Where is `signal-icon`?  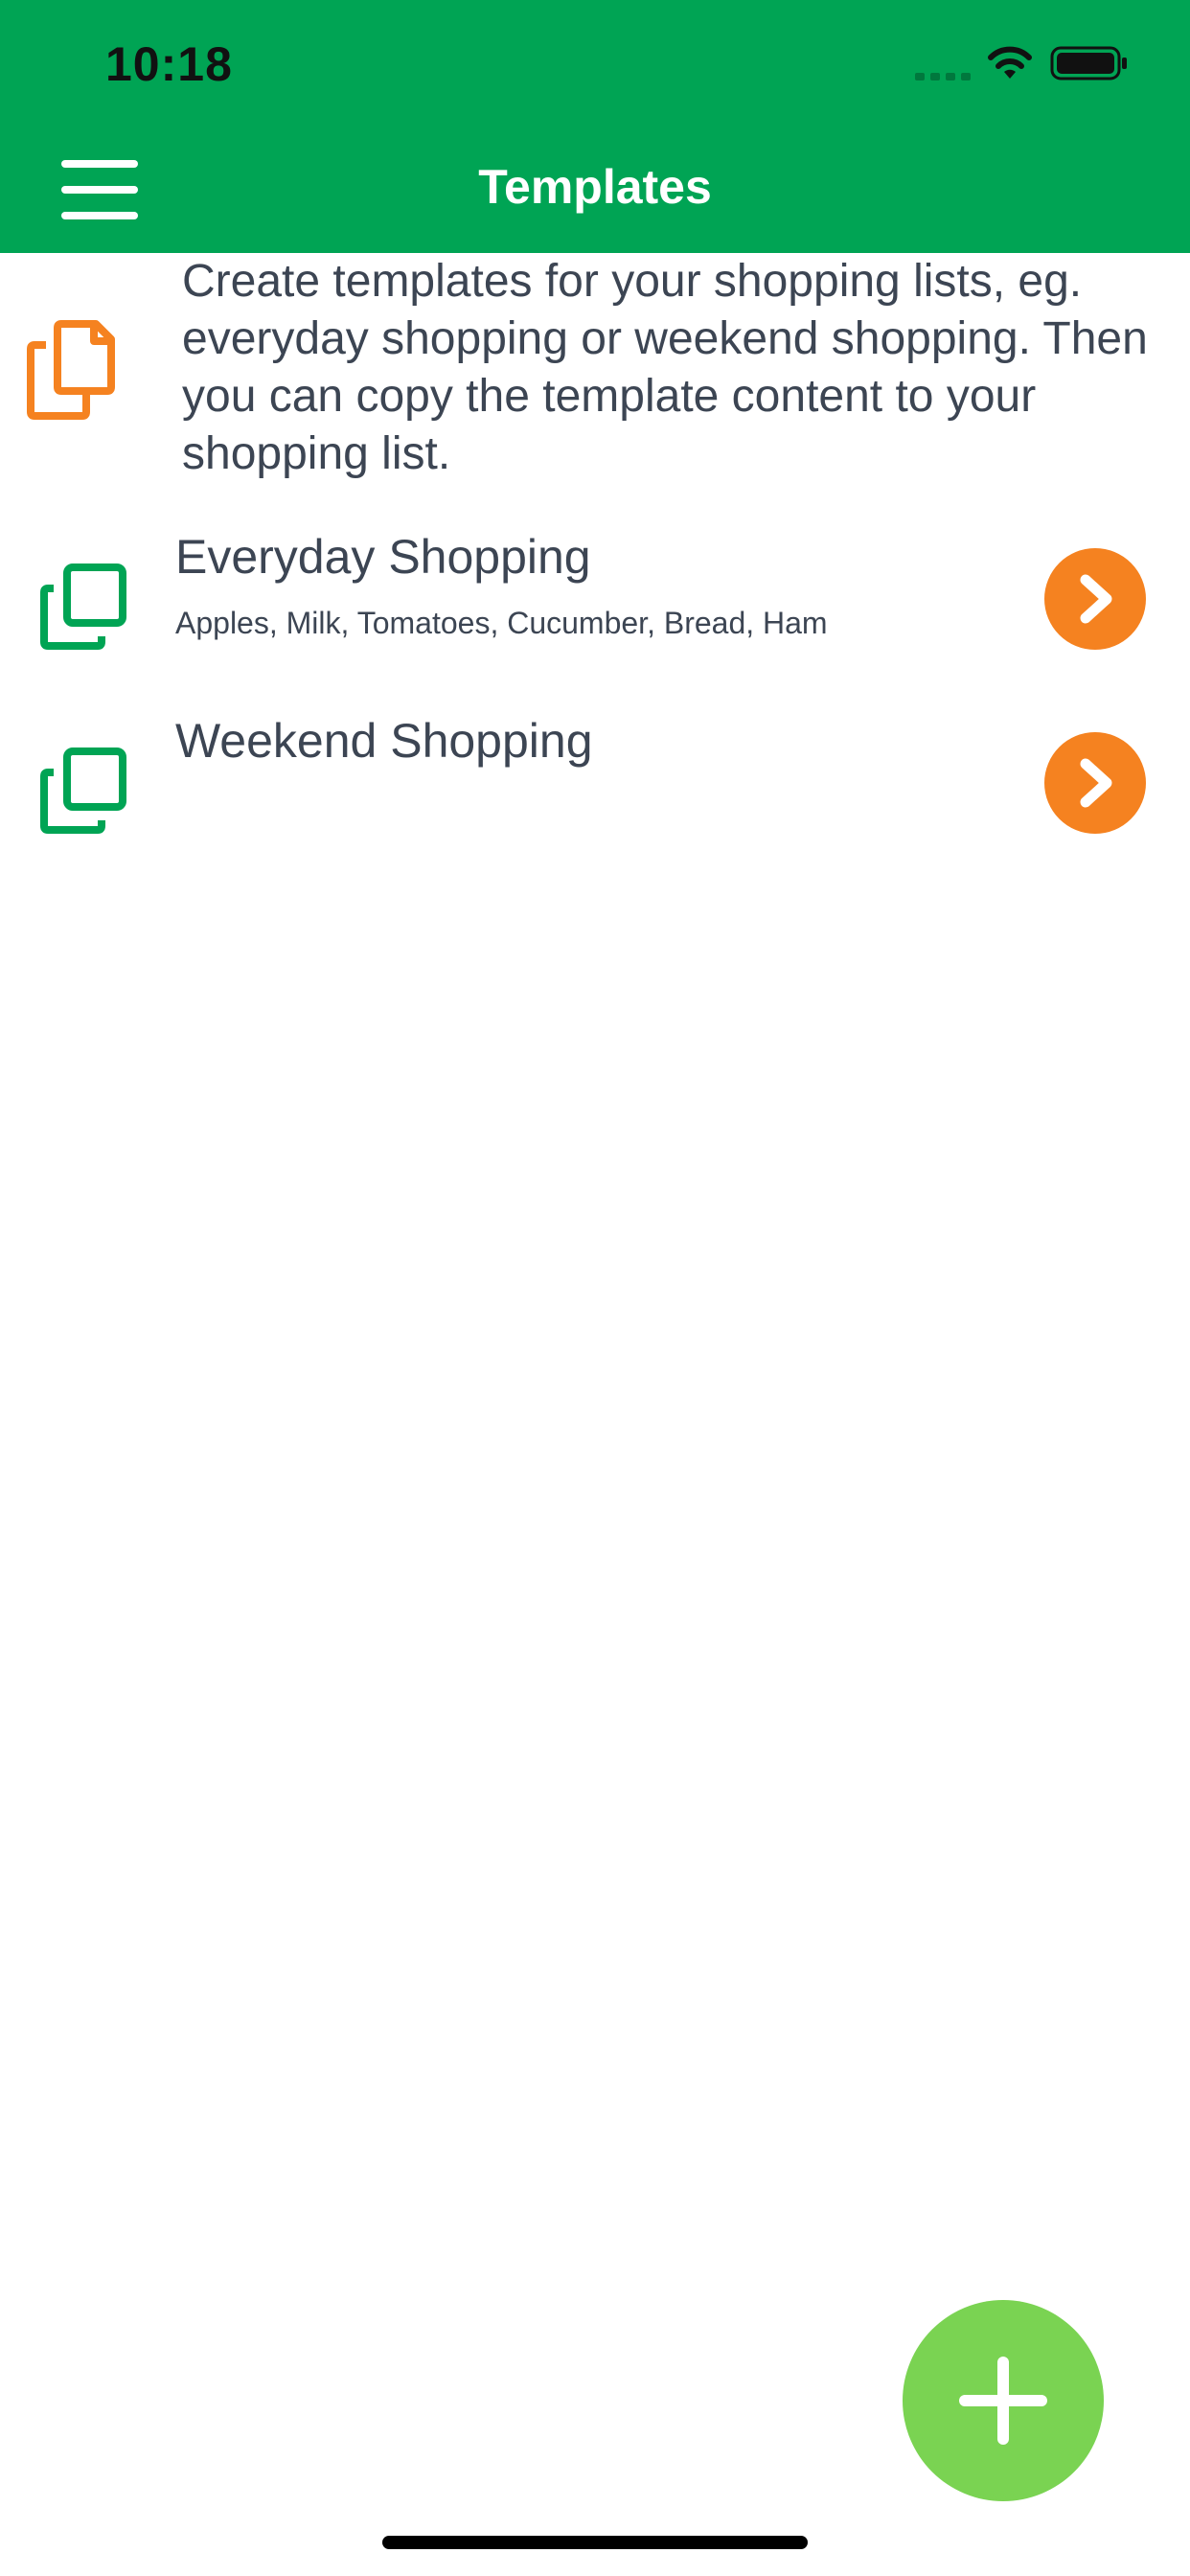 signal-icon is located at coordinates (943, 76).